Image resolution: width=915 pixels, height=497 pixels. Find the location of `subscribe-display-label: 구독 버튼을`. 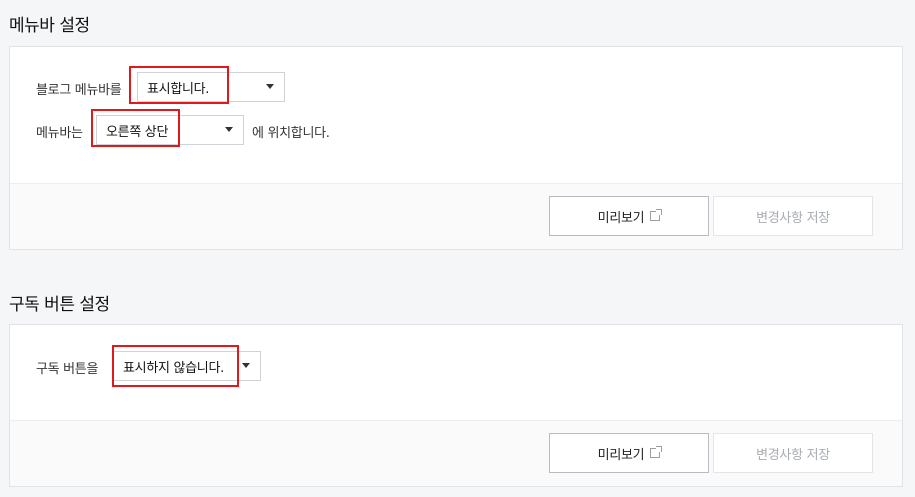

subscribe-display-label: 구독 버튼을 is located at coordinates (67, 369).